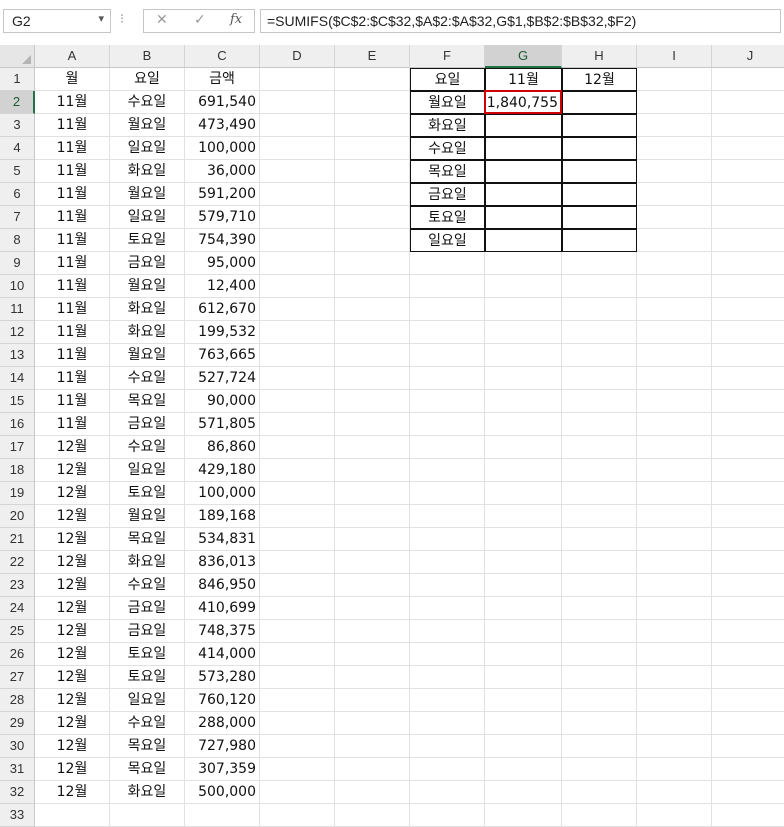 This screenshot has height=827, width=784. I want to click on cell-c27: 573,280, so click(222, 677).